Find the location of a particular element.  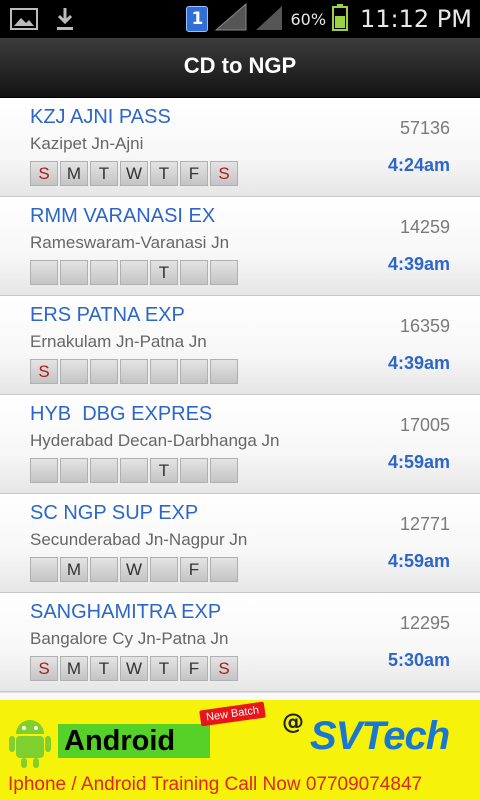

list-item is located at coordinates (240, 696).